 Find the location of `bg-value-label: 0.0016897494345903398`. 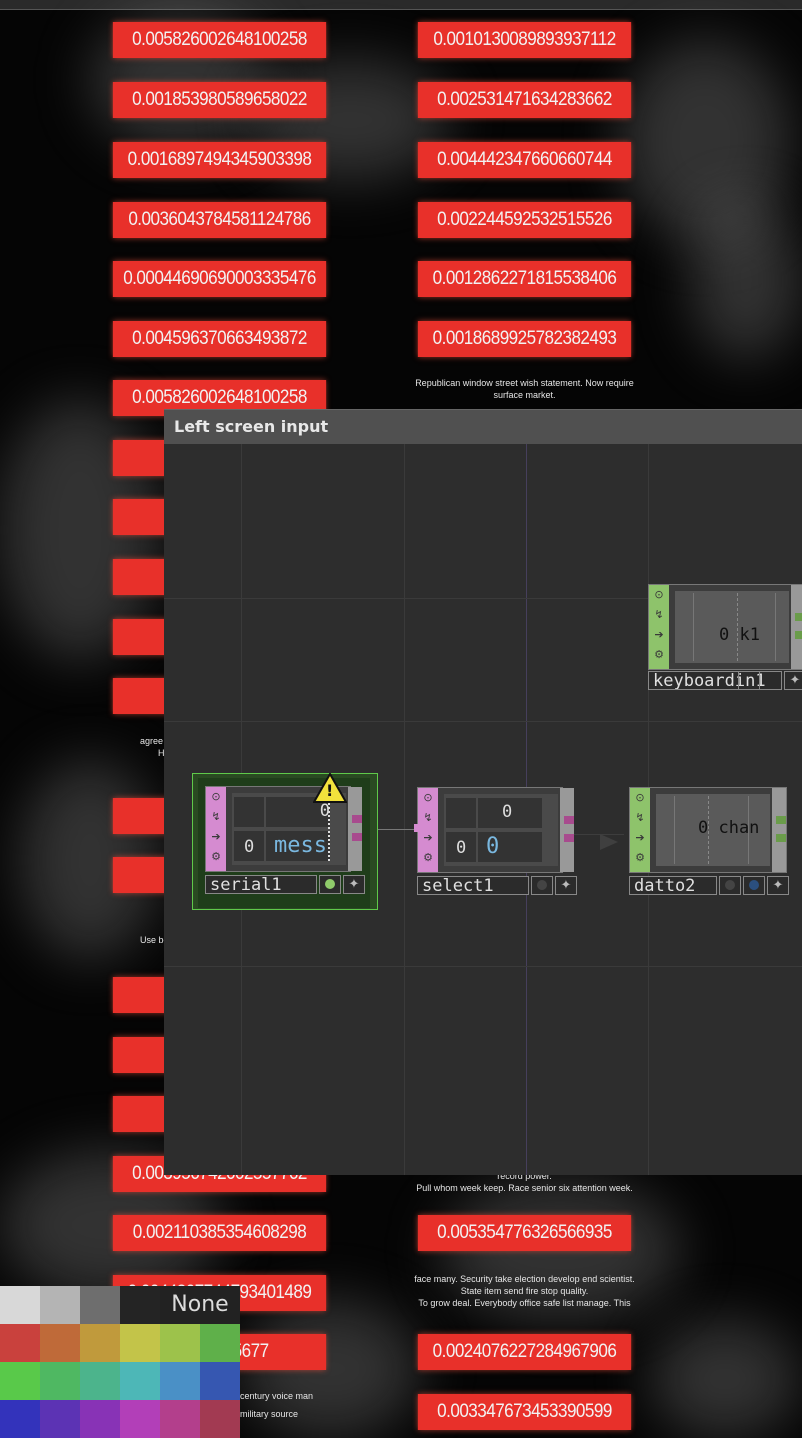

bg-value-label: 0.0016897494345903398 is located at coordinates (219, 160).